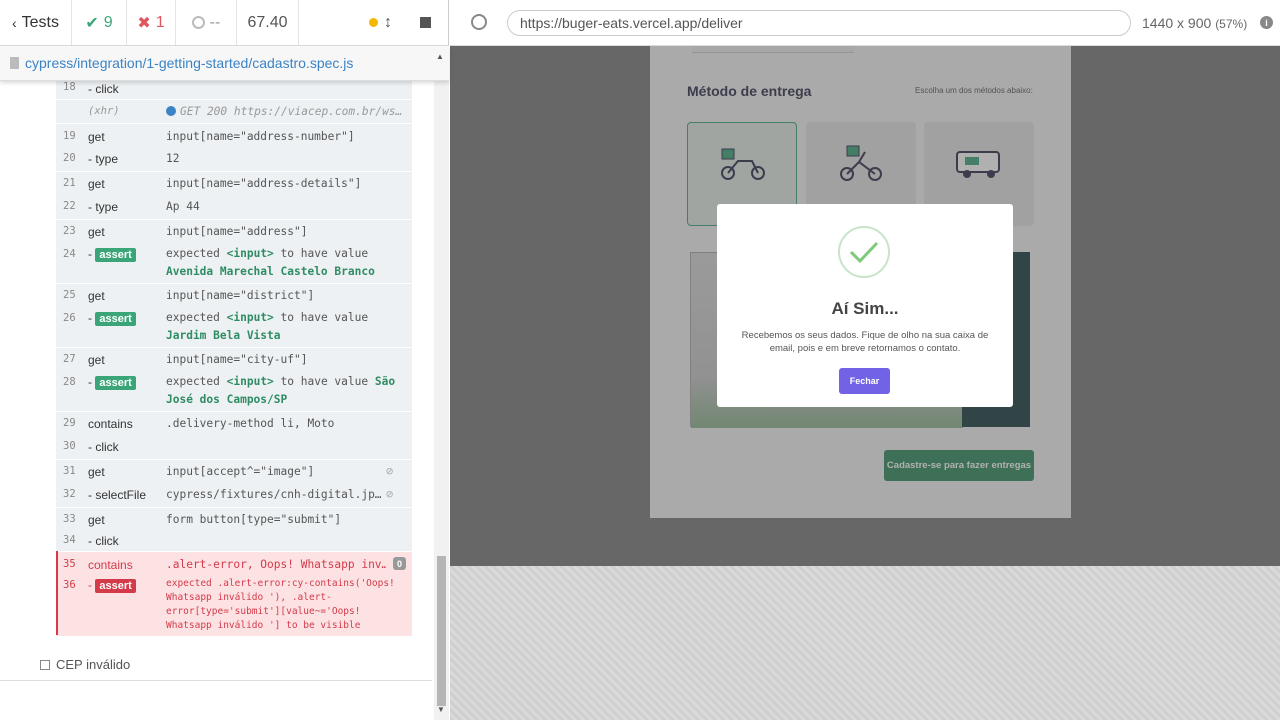 This screenshot has width=1280, height=720. What do you see at coordinates (40, 22) in the screenshot?
I see `tests-label: Tests` at bounding box center [40, 22].